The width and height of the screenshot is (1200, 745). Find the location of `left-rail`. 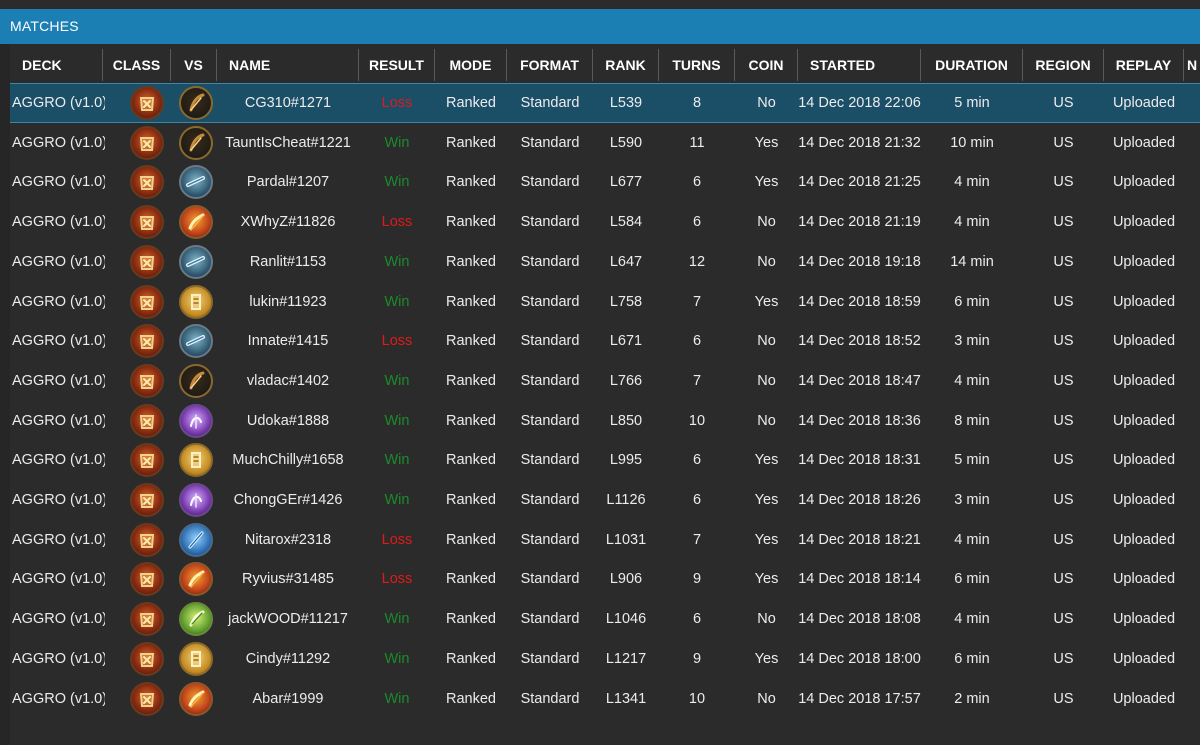

left-rail is located at coordinates (5, 394).